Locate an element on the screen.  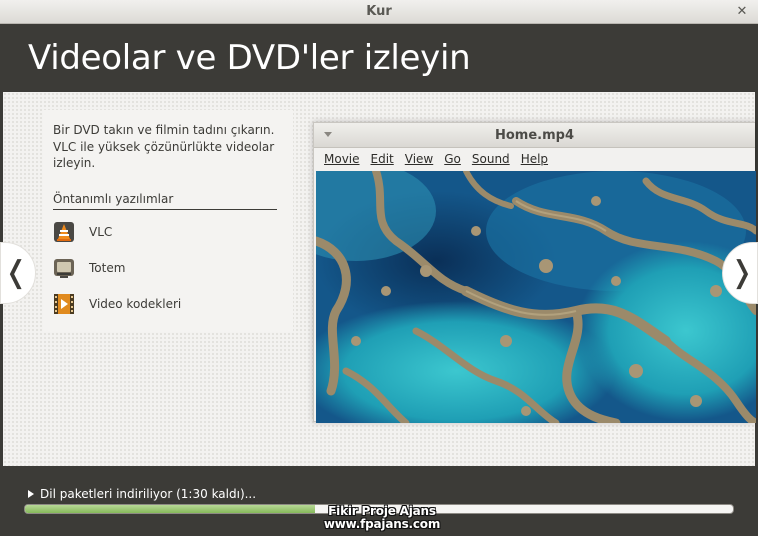
app-item-vlc: VLC is located at coordinates (163, 232).